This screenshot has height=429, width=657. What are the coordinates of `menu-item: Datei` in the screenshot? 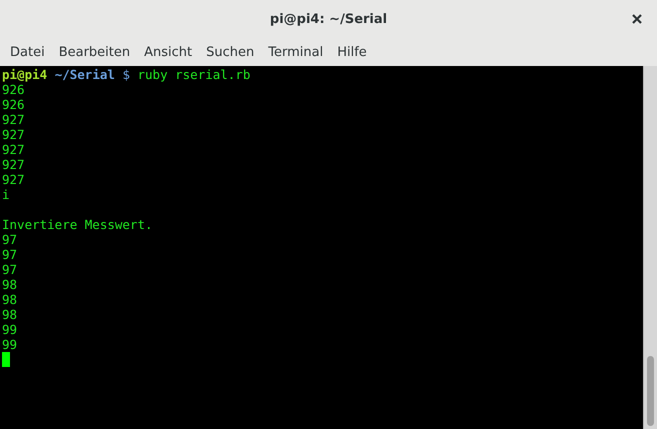 It's located at (27, 52).